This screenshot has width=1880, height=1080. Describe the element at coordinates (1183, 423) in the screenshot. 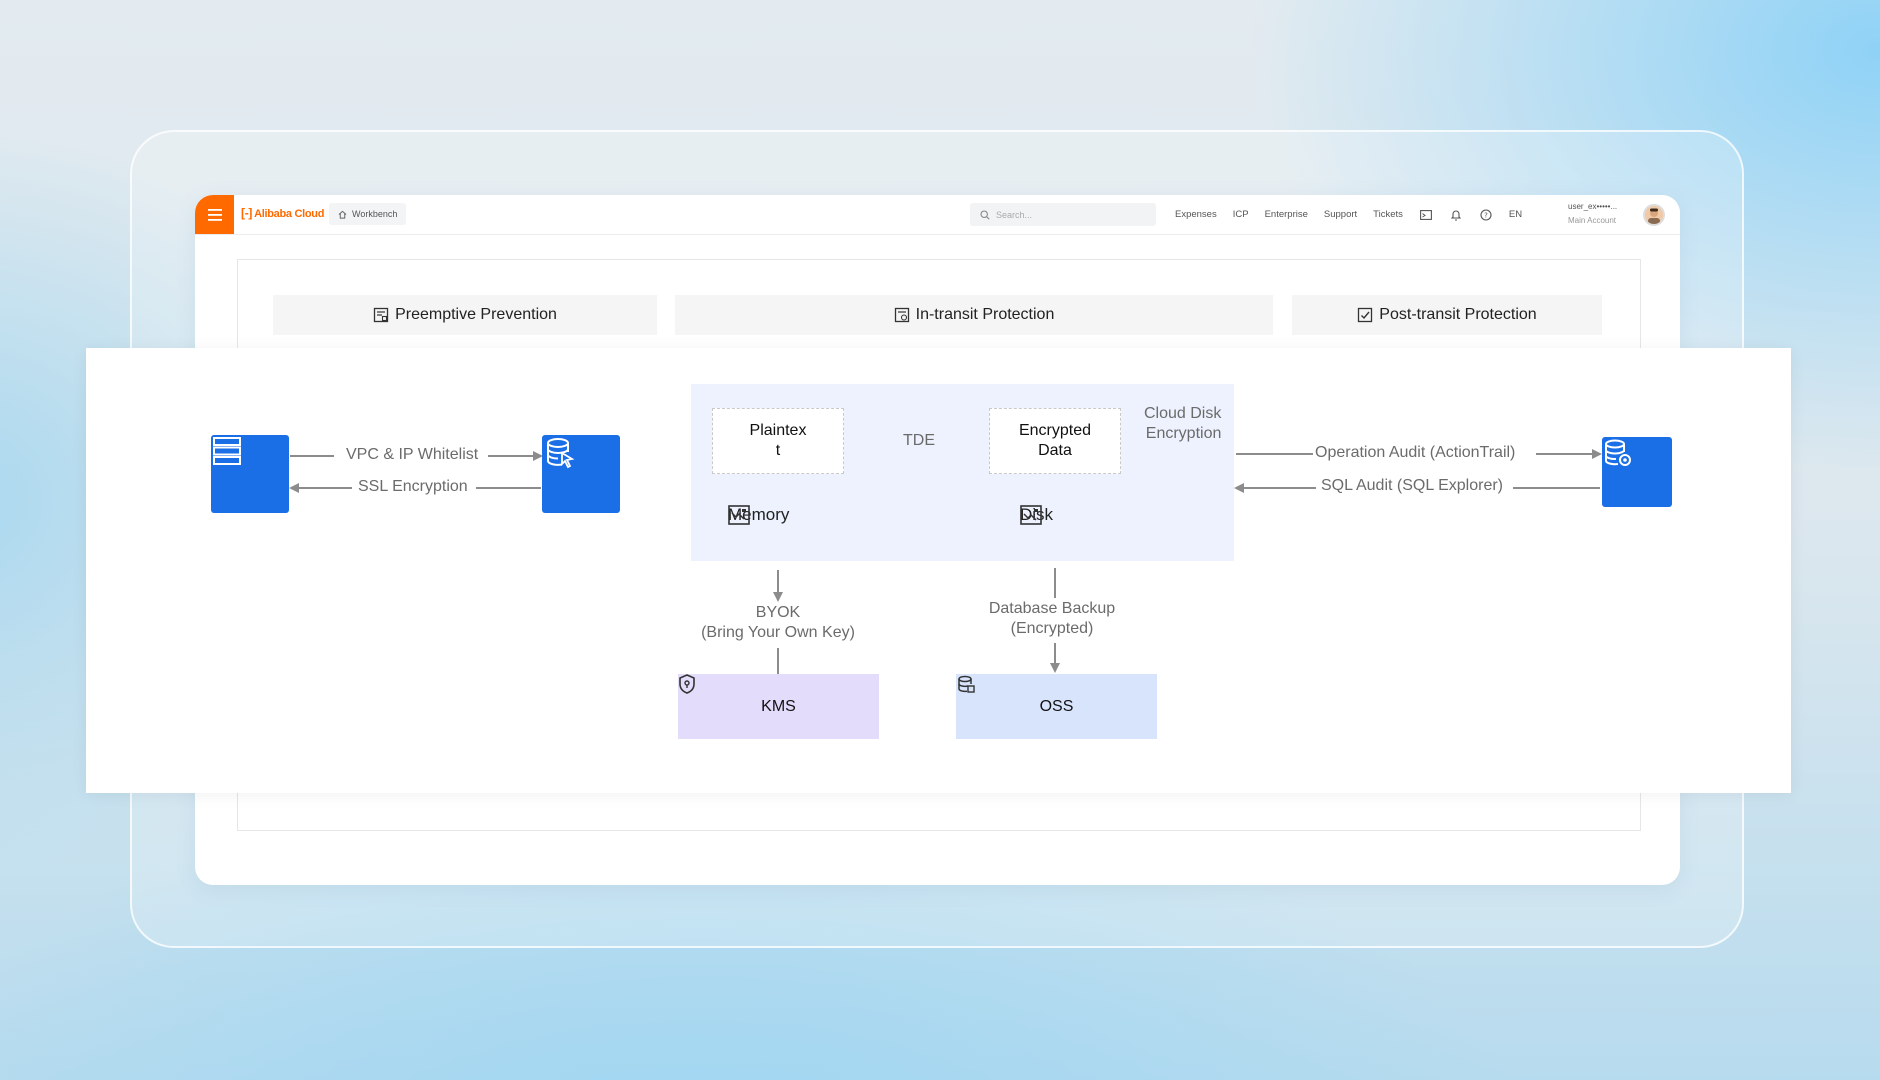

I see `cloud-disk-encryption-label: Cloud Disk Encryption` at that location.